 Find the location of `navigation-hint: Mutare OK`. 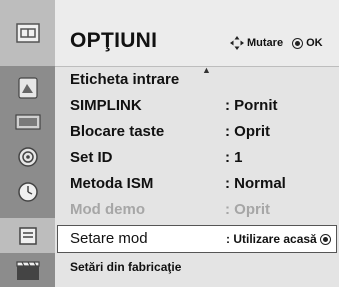

navigation-hint: Mutare OK is located at coordinates (276, 43).